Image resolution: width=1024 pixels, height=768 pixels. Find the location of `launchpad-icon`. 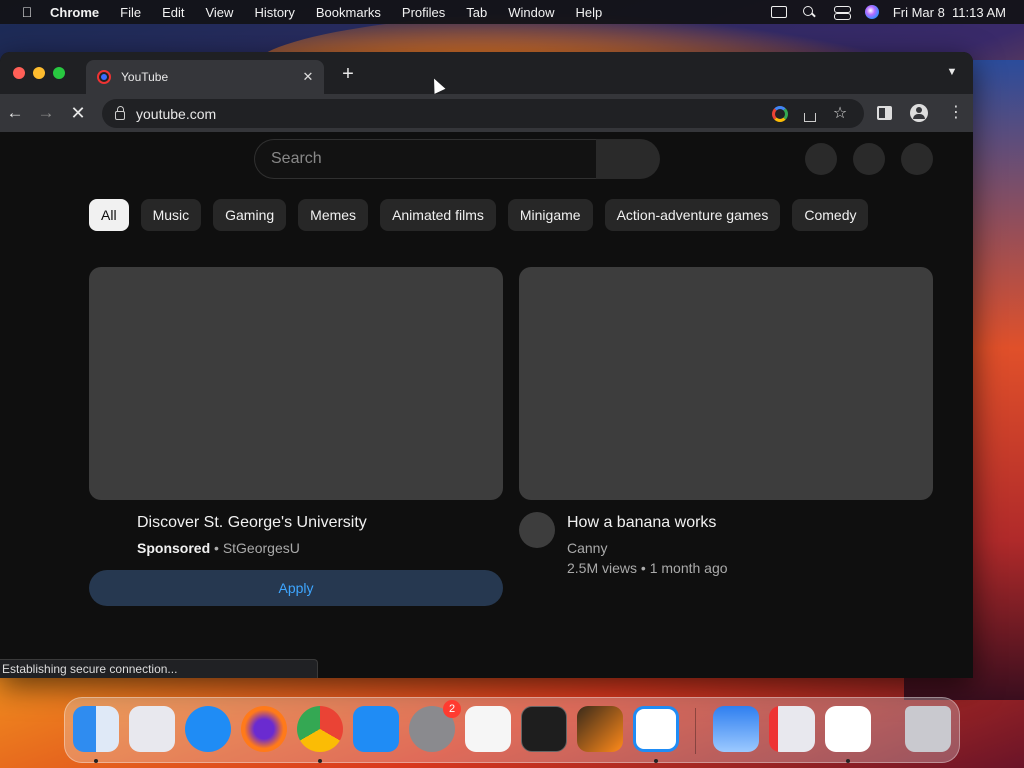

launchpad-icon is located at coordinates (152, 729).